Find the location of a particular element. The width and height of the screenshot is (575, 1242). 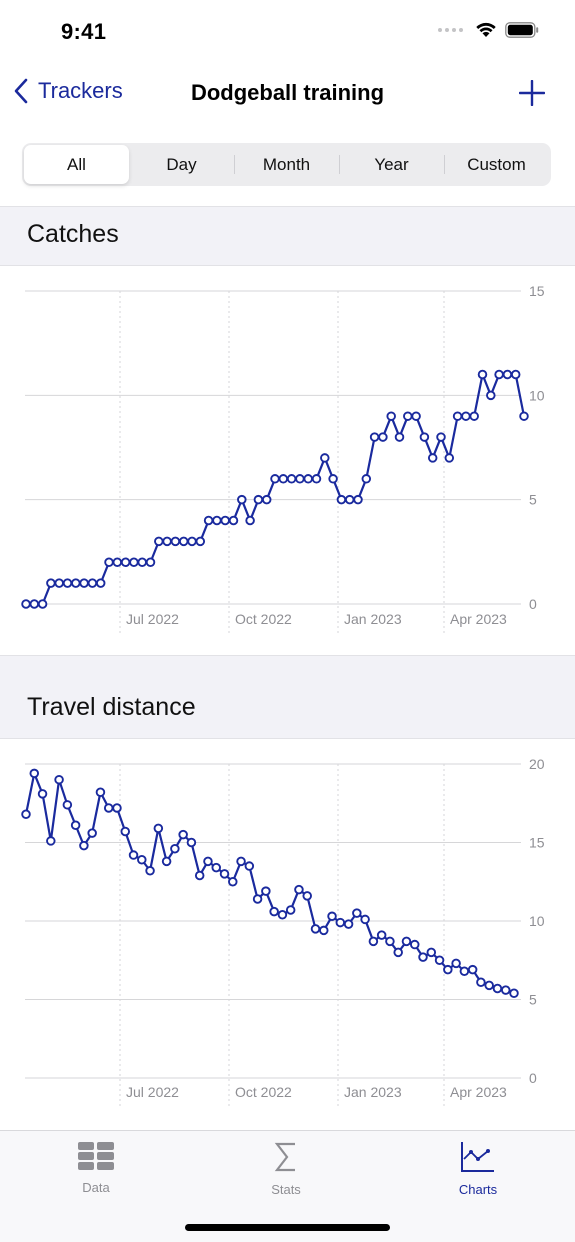

section-title: Travel distance is located at coordinates (111, 707).